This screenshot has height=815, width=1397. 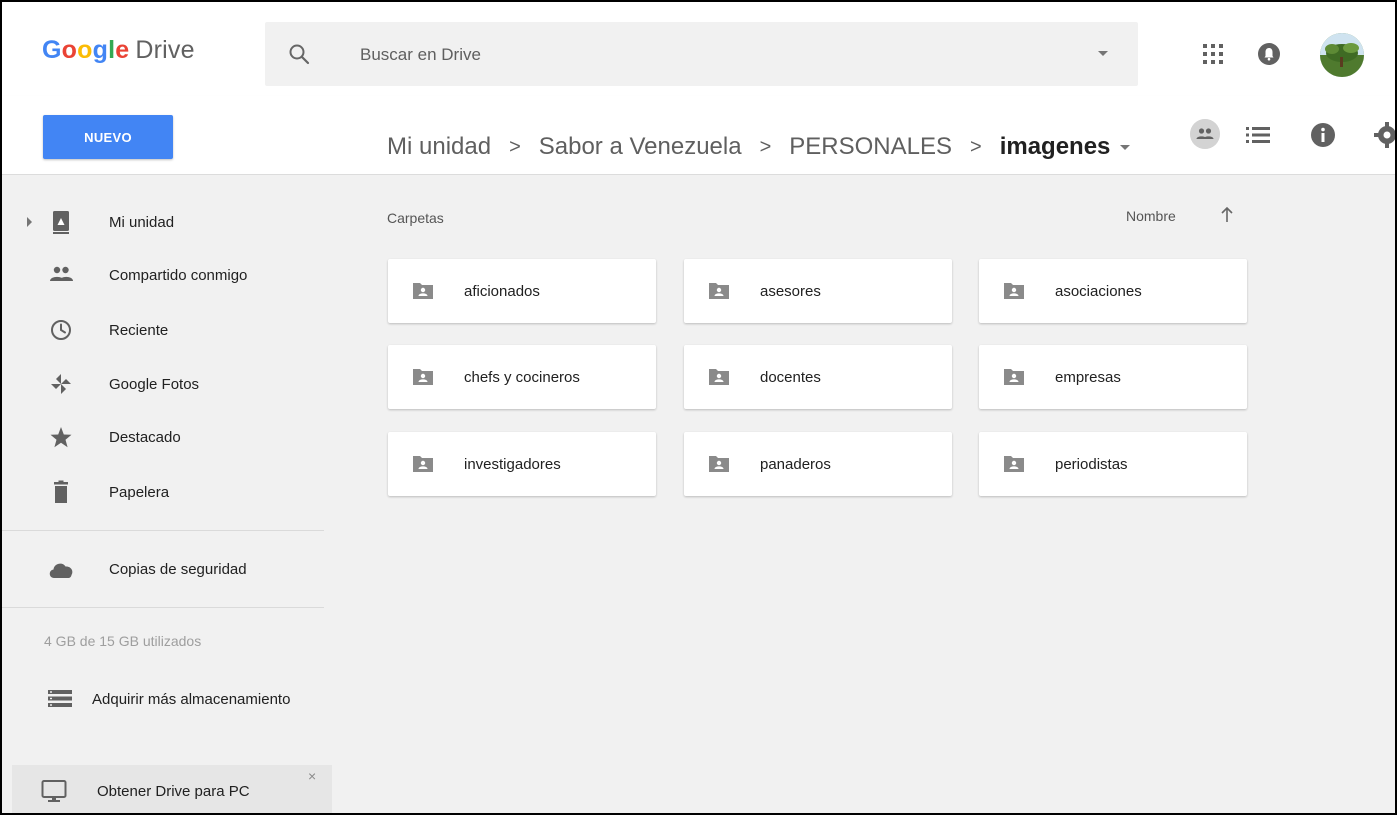 What do you see at coordinates (178, 569) in the screenshot?
I see `sidebar-item-label: Copias de seguridad` at bounding box center [178, 569].